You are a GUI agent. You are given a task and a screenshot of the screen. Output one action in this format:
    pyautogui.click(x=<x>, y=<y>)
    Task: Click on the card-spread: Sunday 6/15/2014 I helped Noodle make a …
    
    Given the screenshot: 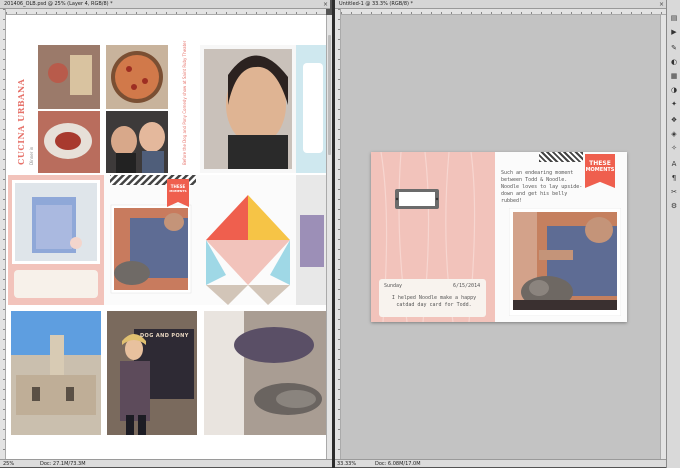 What is the action you would take?
    pyautogui.click(x=499, y=237)
    